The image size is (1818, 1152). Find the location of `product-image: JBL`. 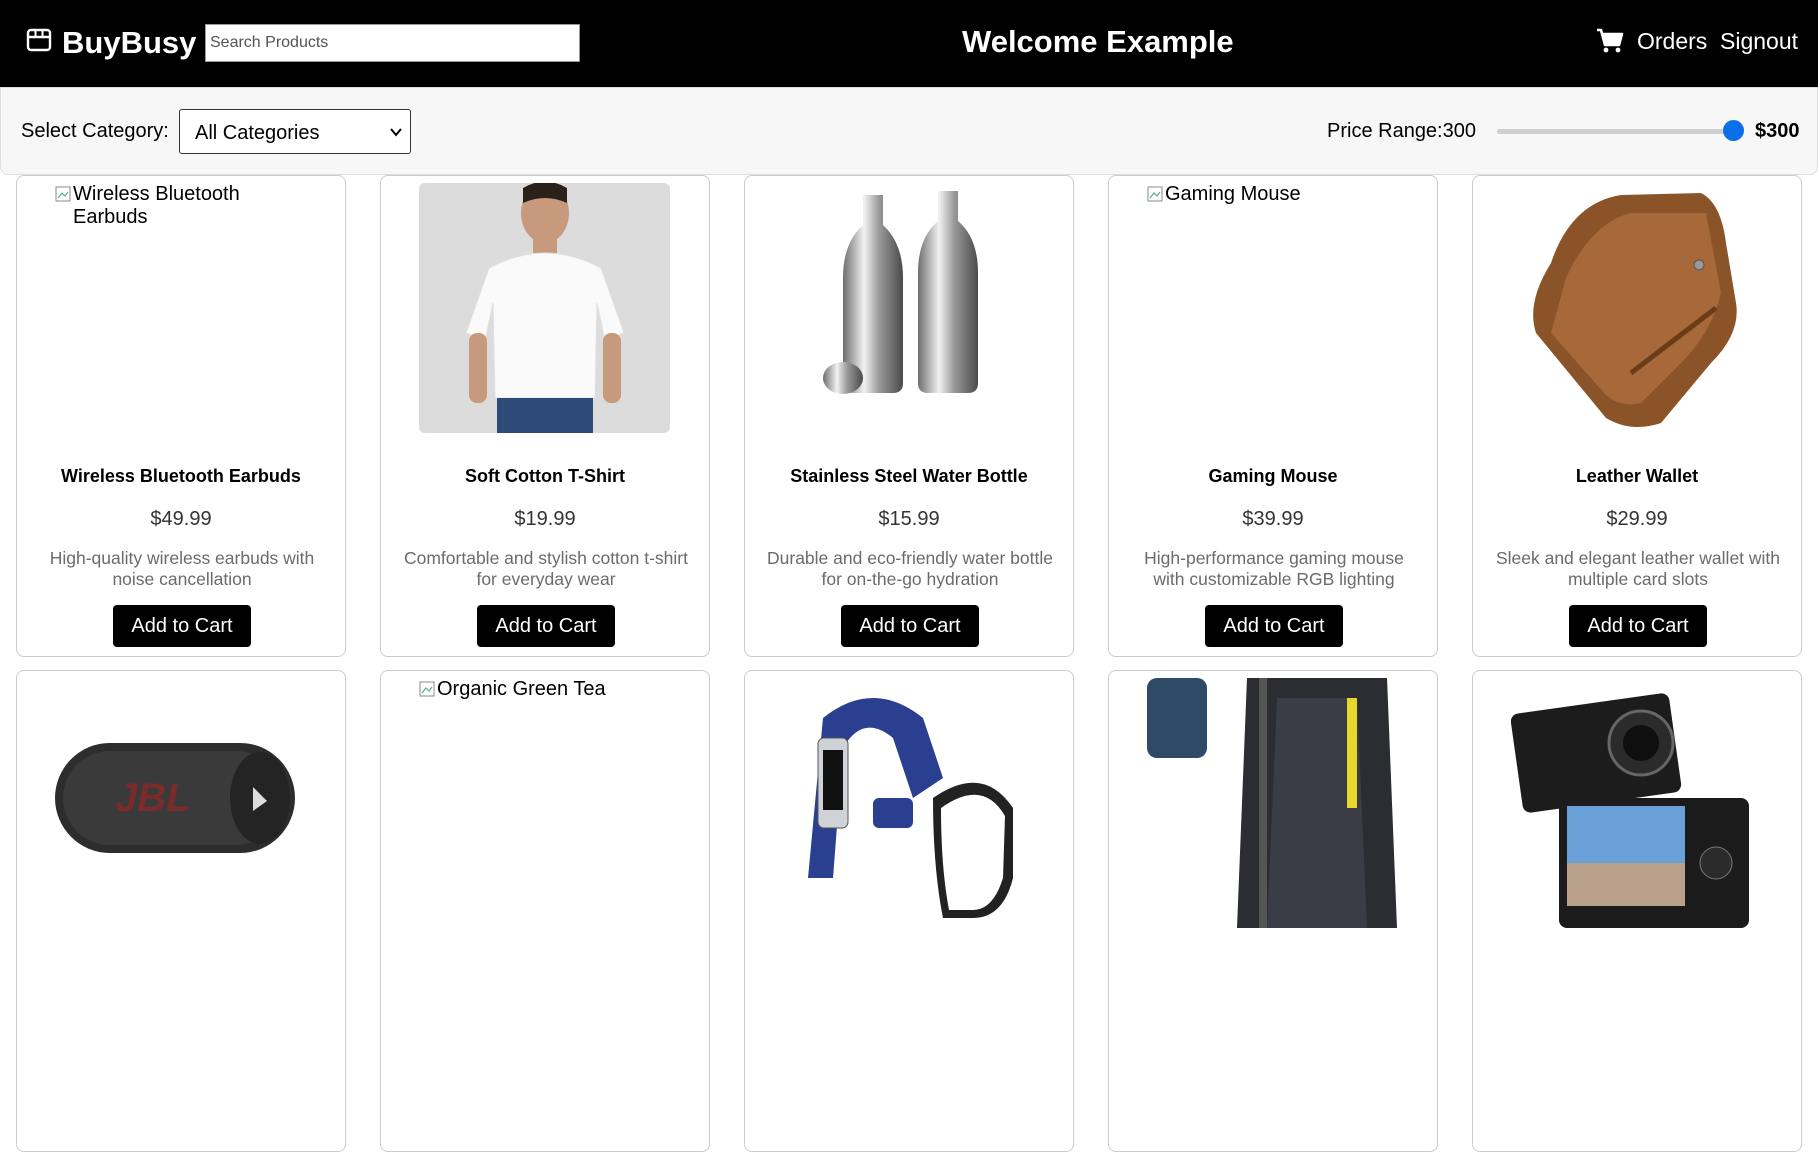

product-image: JBL is located at coordinates (180, 856).